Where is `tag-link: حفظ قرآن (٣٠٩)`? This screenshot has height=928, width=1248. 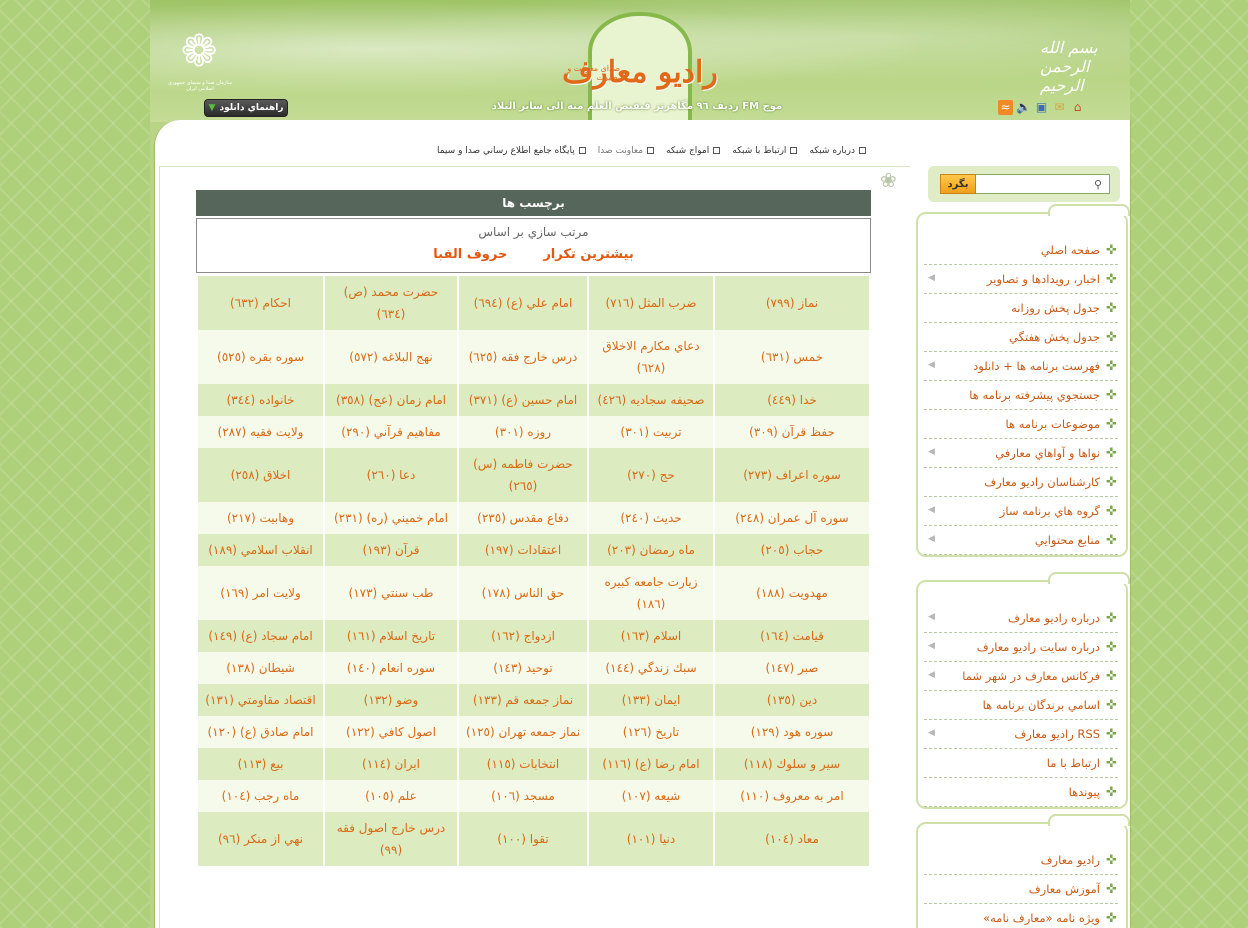 tag-link: حفظ قرآن (٣٠٩) is located at coordinates (792, 432).